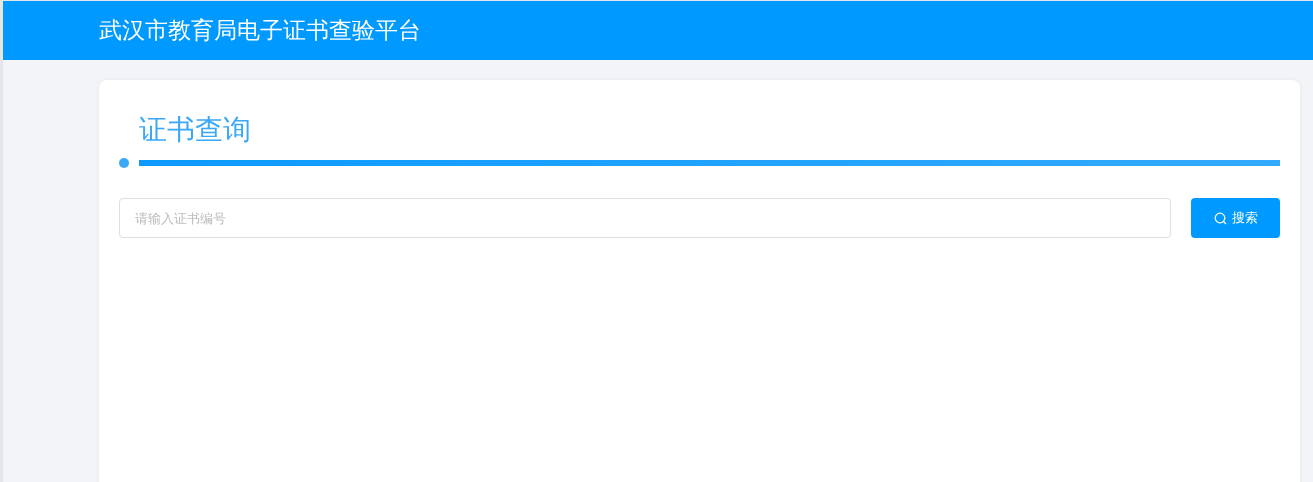 Image resolution: width=1313 pixels, height=482 pixels. Describe the element at coordinates (1235, 218) in the screenshot. I see `search-button: 搜索` at that location.